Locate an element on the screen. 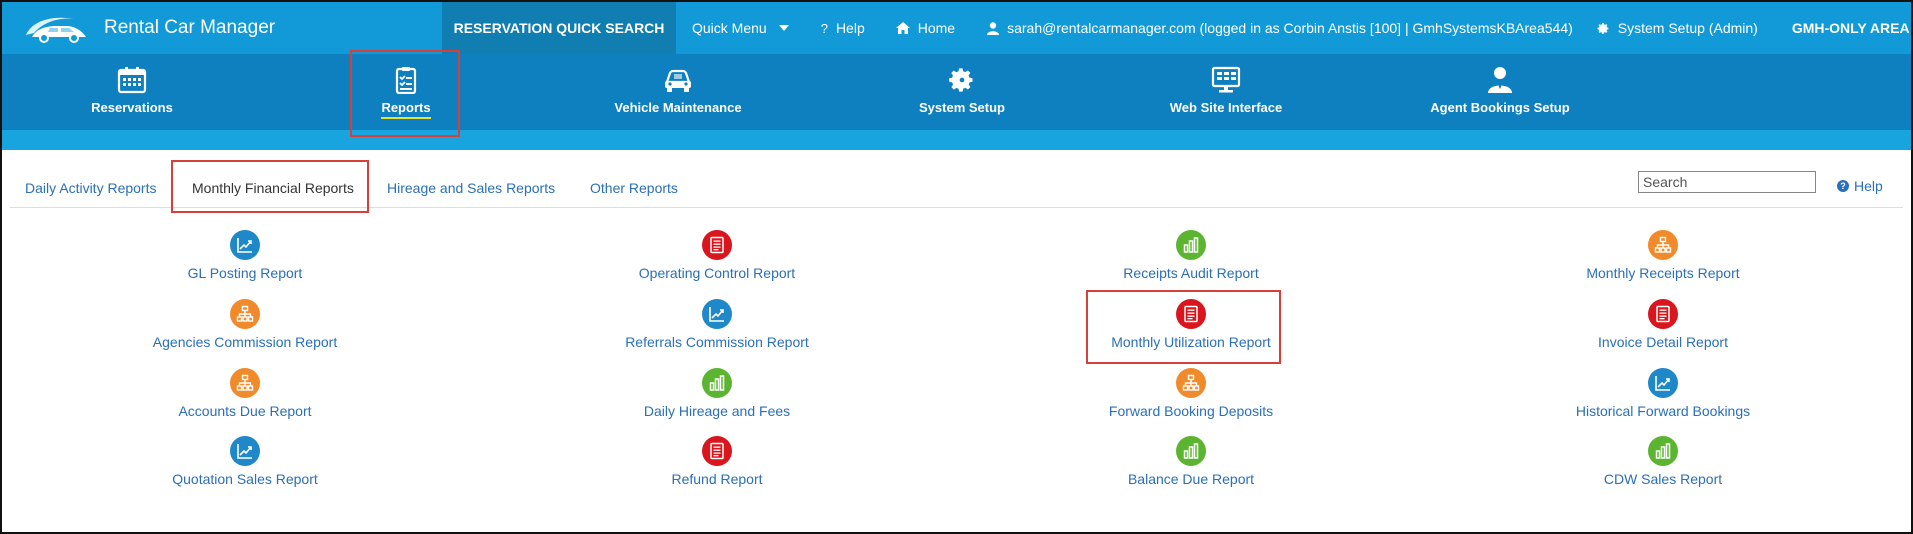  report-link-referrals-commission-report: Referrals Commission Report is located at coordinates (717, 324).